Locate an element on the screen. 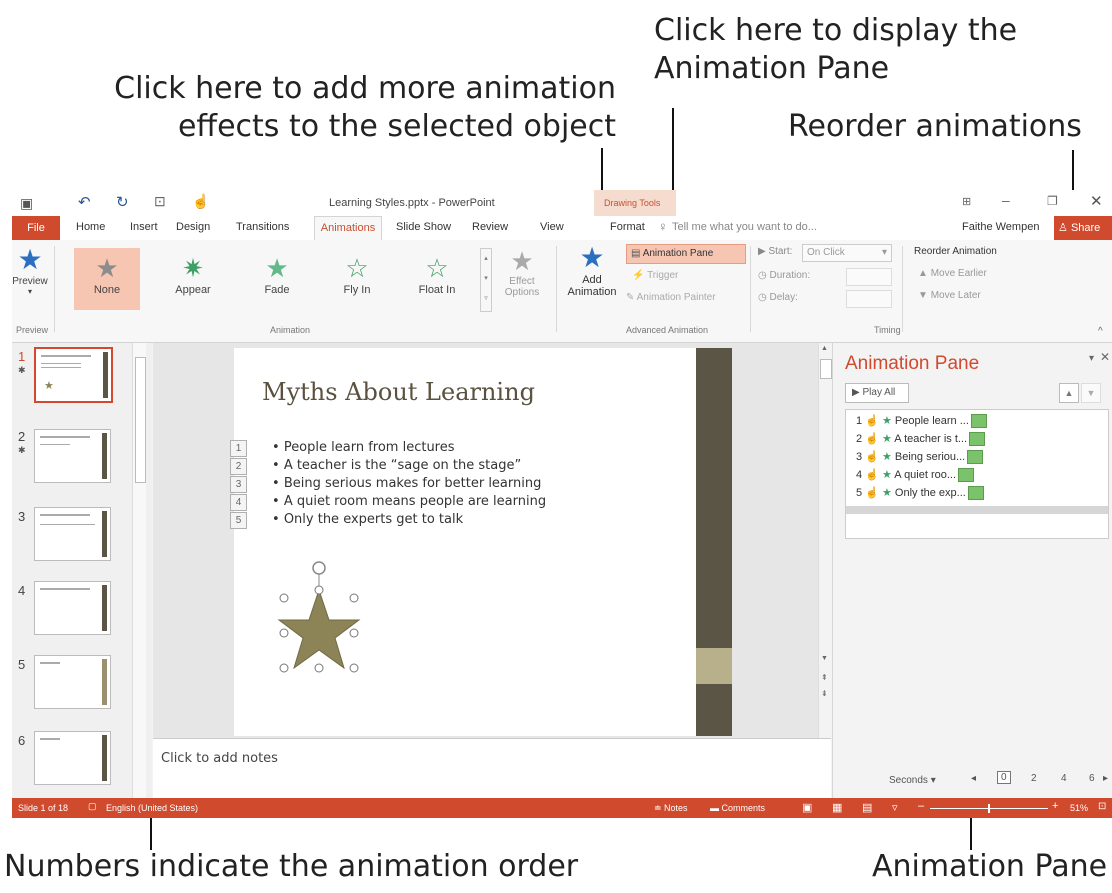 The image size is (1112, 893). trigger-button: ⚡ Trigger is located at coordinates (655, 275).